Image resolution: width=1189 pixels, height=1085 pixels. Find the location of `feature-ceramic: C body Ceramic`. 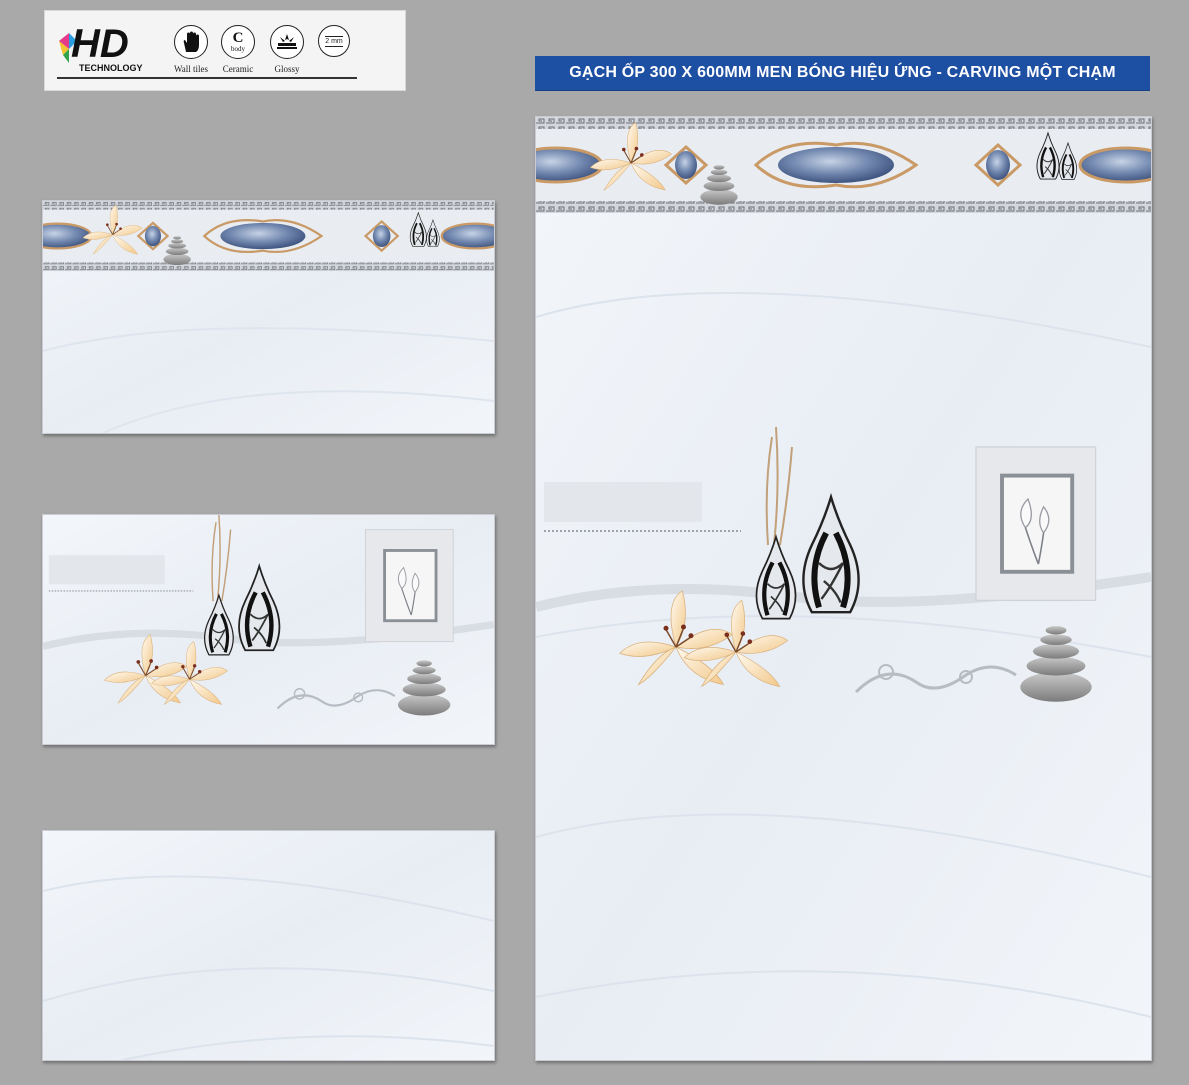

feature-ceramic: C body Ceramic is located at coordinates (238, 49).